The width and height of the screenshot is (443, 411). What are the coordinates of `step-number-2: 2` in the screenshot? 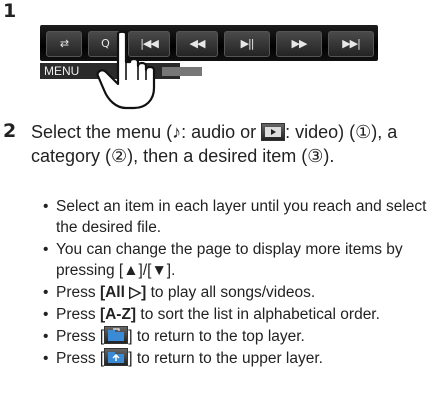 It's located at (10, 131).